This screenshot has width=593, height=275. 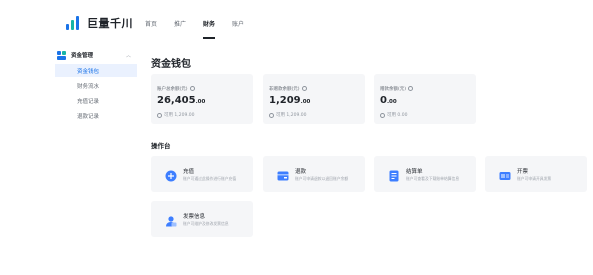 What do you see at coordinates (176, 89) in the screenshot?
I see `balance-label: 账户总余额(元)` at bounding box center [176, 89].